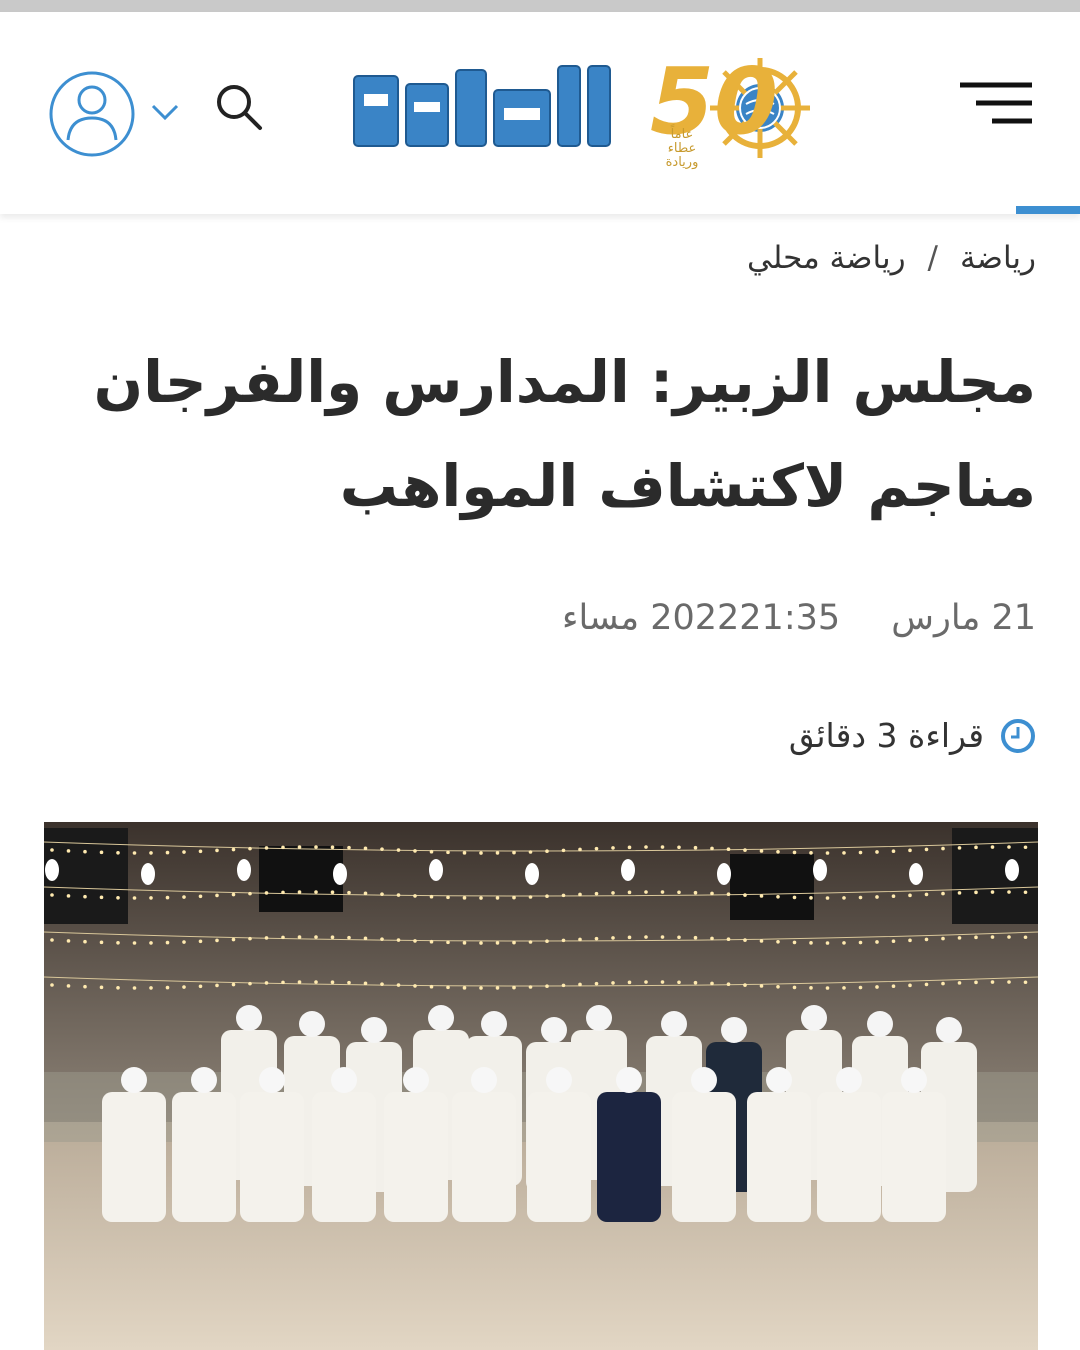 The width and height of the screenshot is (1080, 1350). What do you see at coordinates (998, 258) in the screenshot?
I see `breadcrumb-item-sport: رياضة` at bounding box center [998, 258].